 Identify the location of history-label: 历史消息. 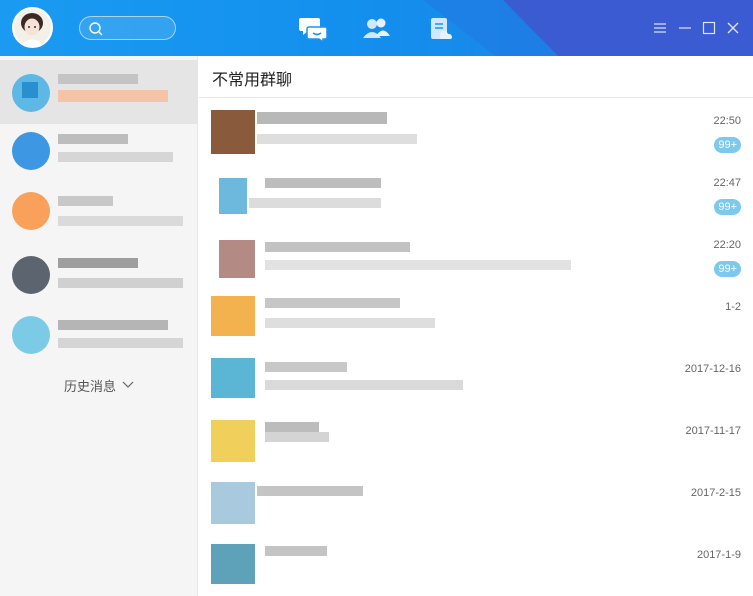
(89, 386).